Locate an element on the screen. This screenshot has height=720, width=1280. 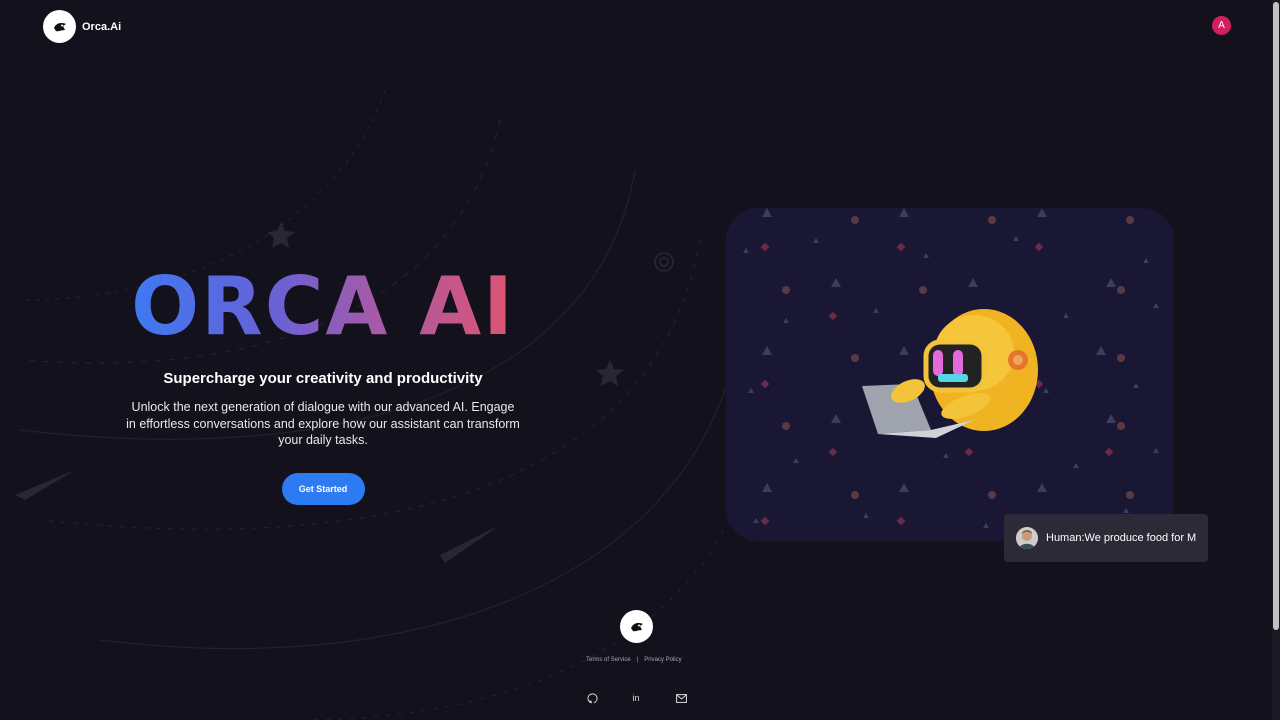
footer-logo is located at coordinates (636, 626).